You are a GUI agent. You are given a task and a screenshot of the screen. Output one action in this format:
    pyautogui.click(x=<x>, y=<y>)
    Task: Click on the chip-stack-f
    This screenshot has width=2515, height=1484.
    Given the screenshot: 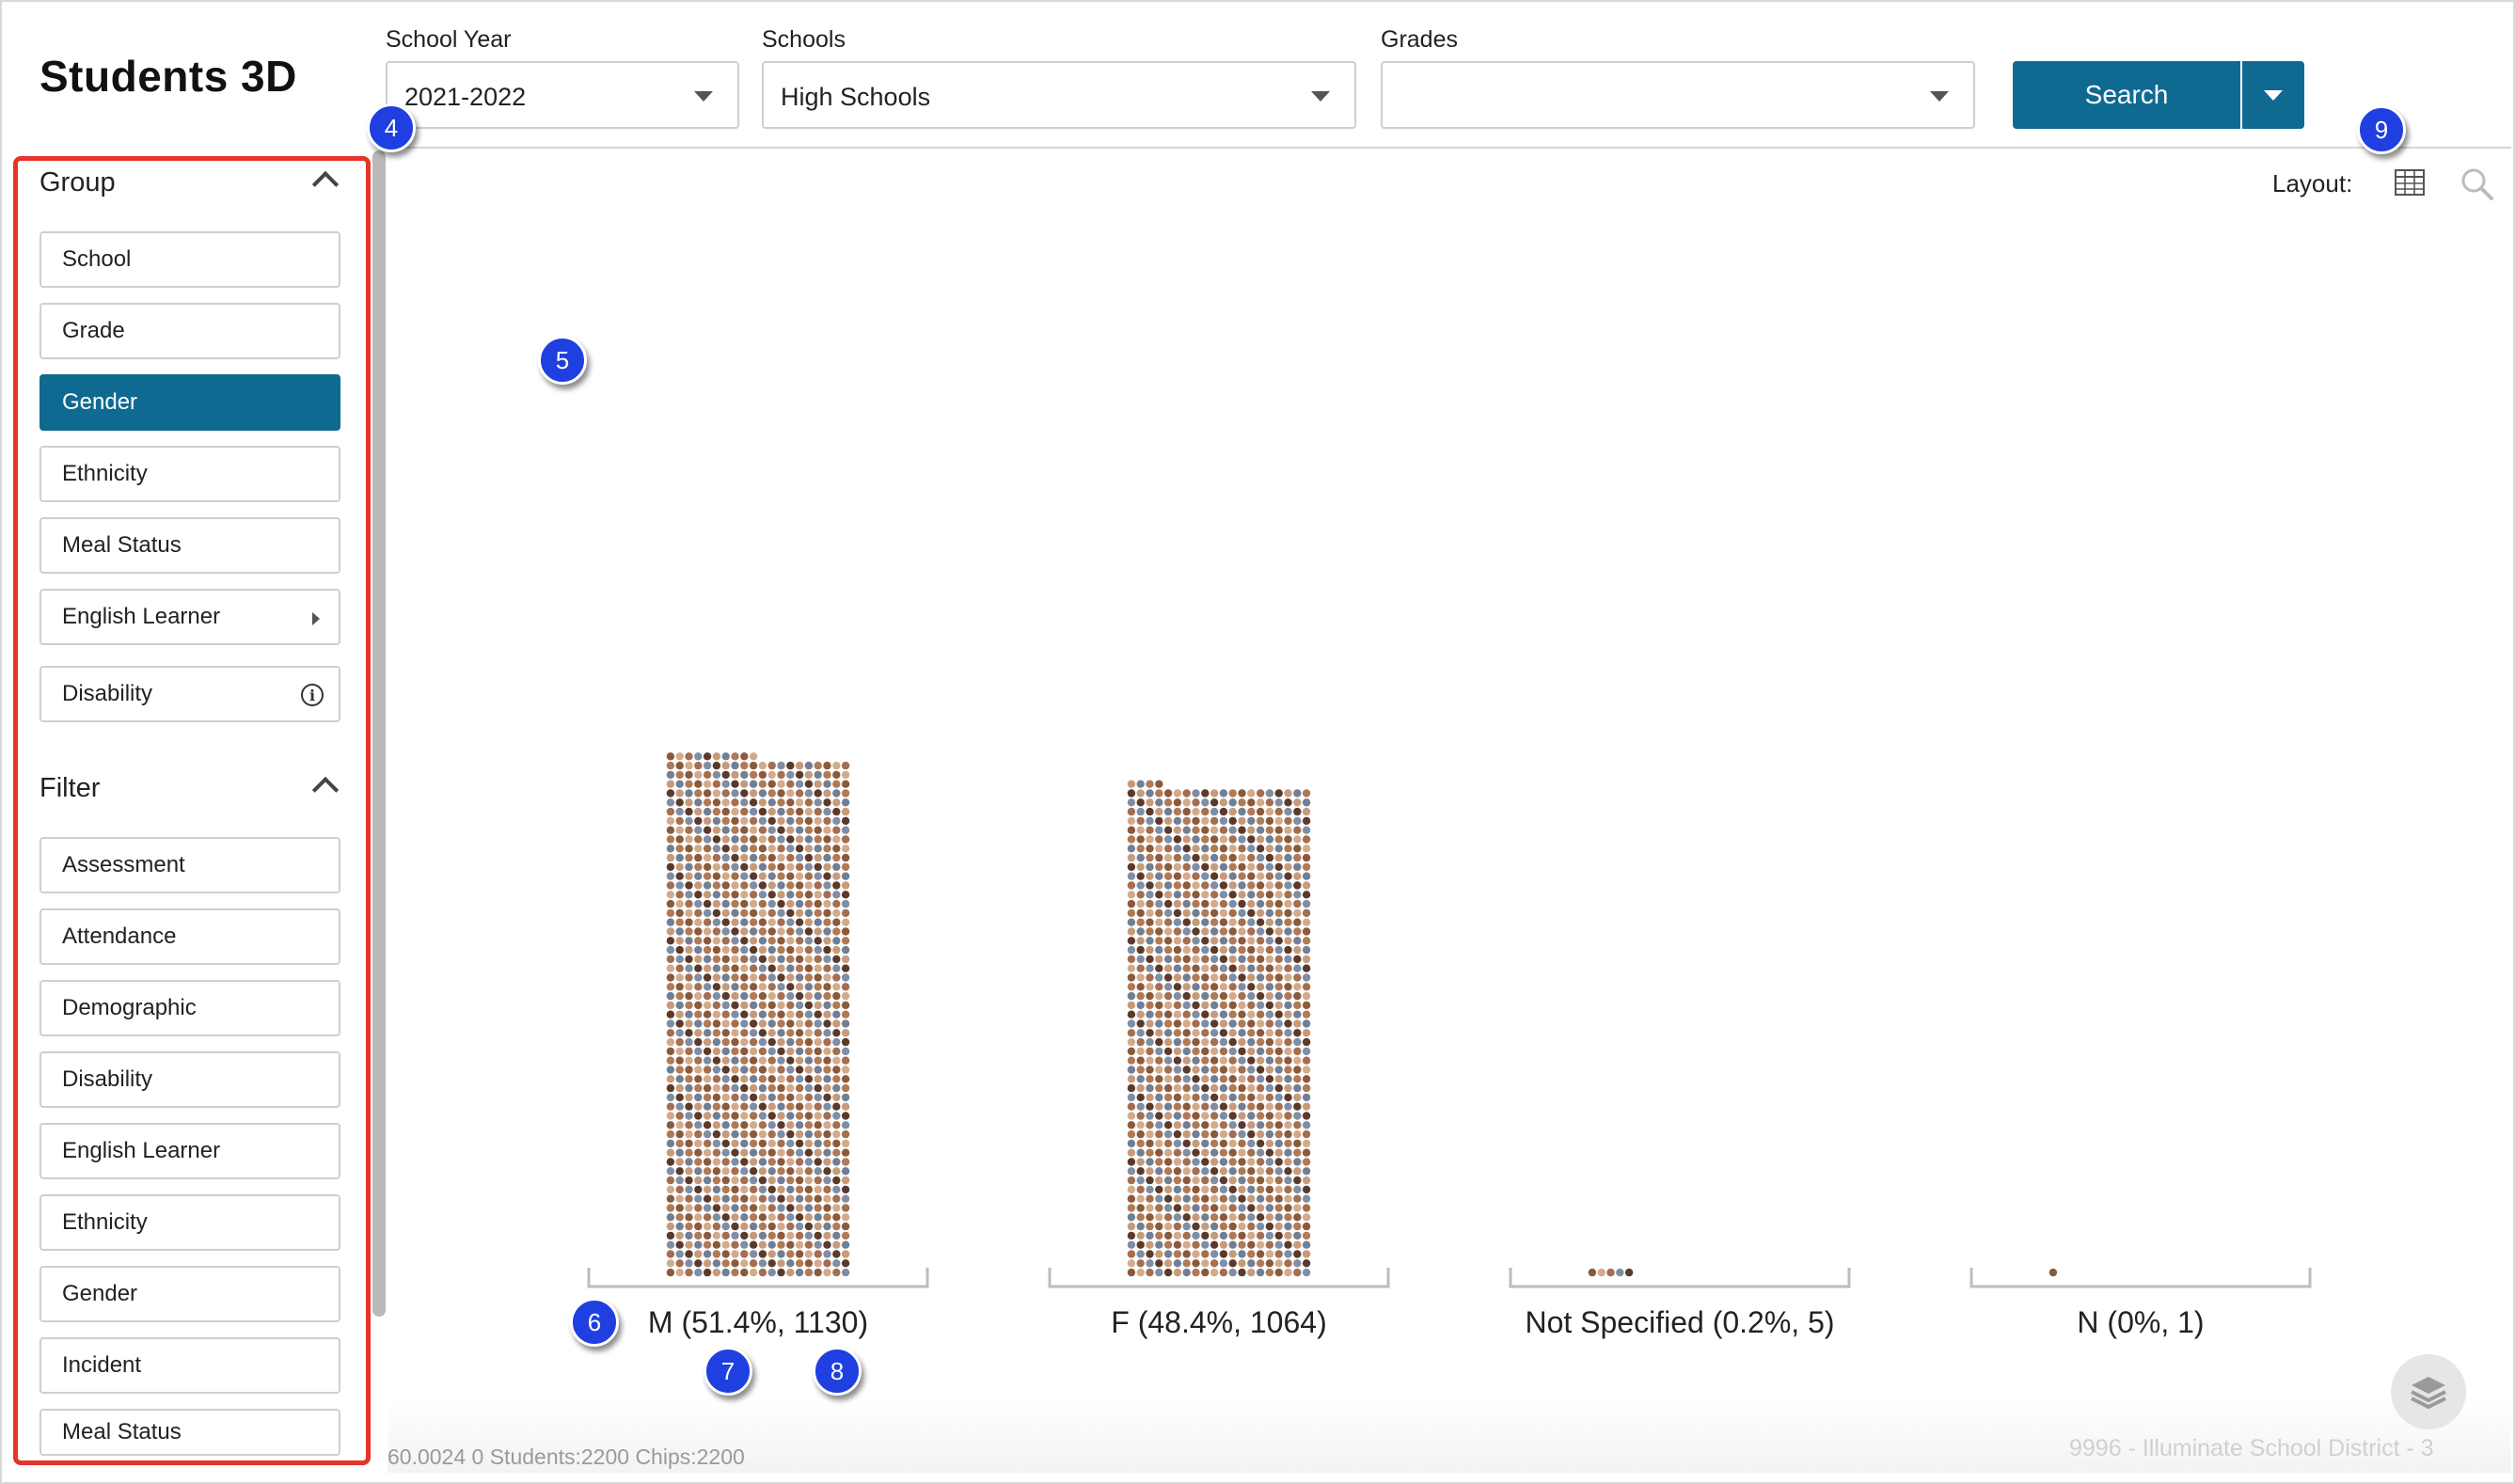 What is the action you would take?
    pyautogui.click(x=1219, y=1028)
    